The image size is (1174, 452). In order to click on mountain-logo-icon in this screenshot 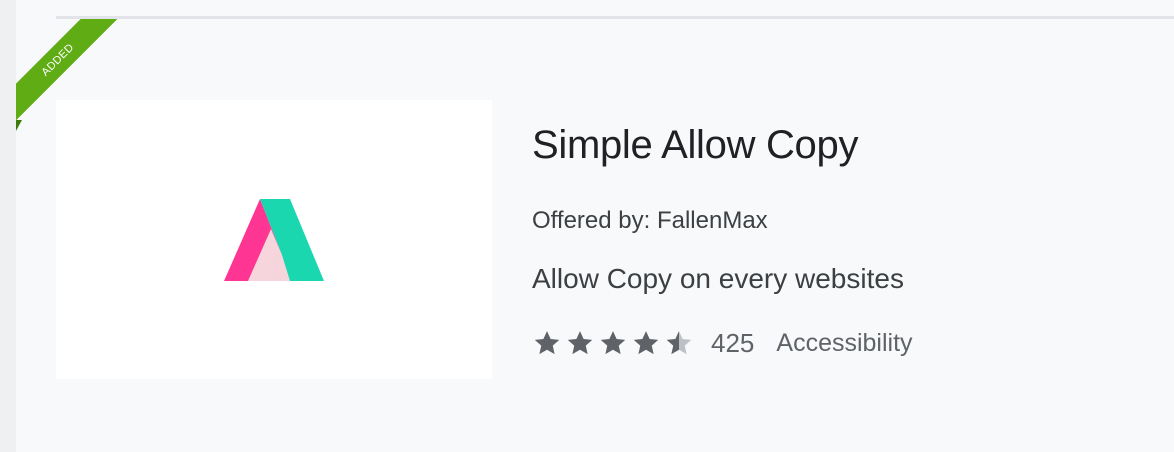, I will do `click(274, 240)`.